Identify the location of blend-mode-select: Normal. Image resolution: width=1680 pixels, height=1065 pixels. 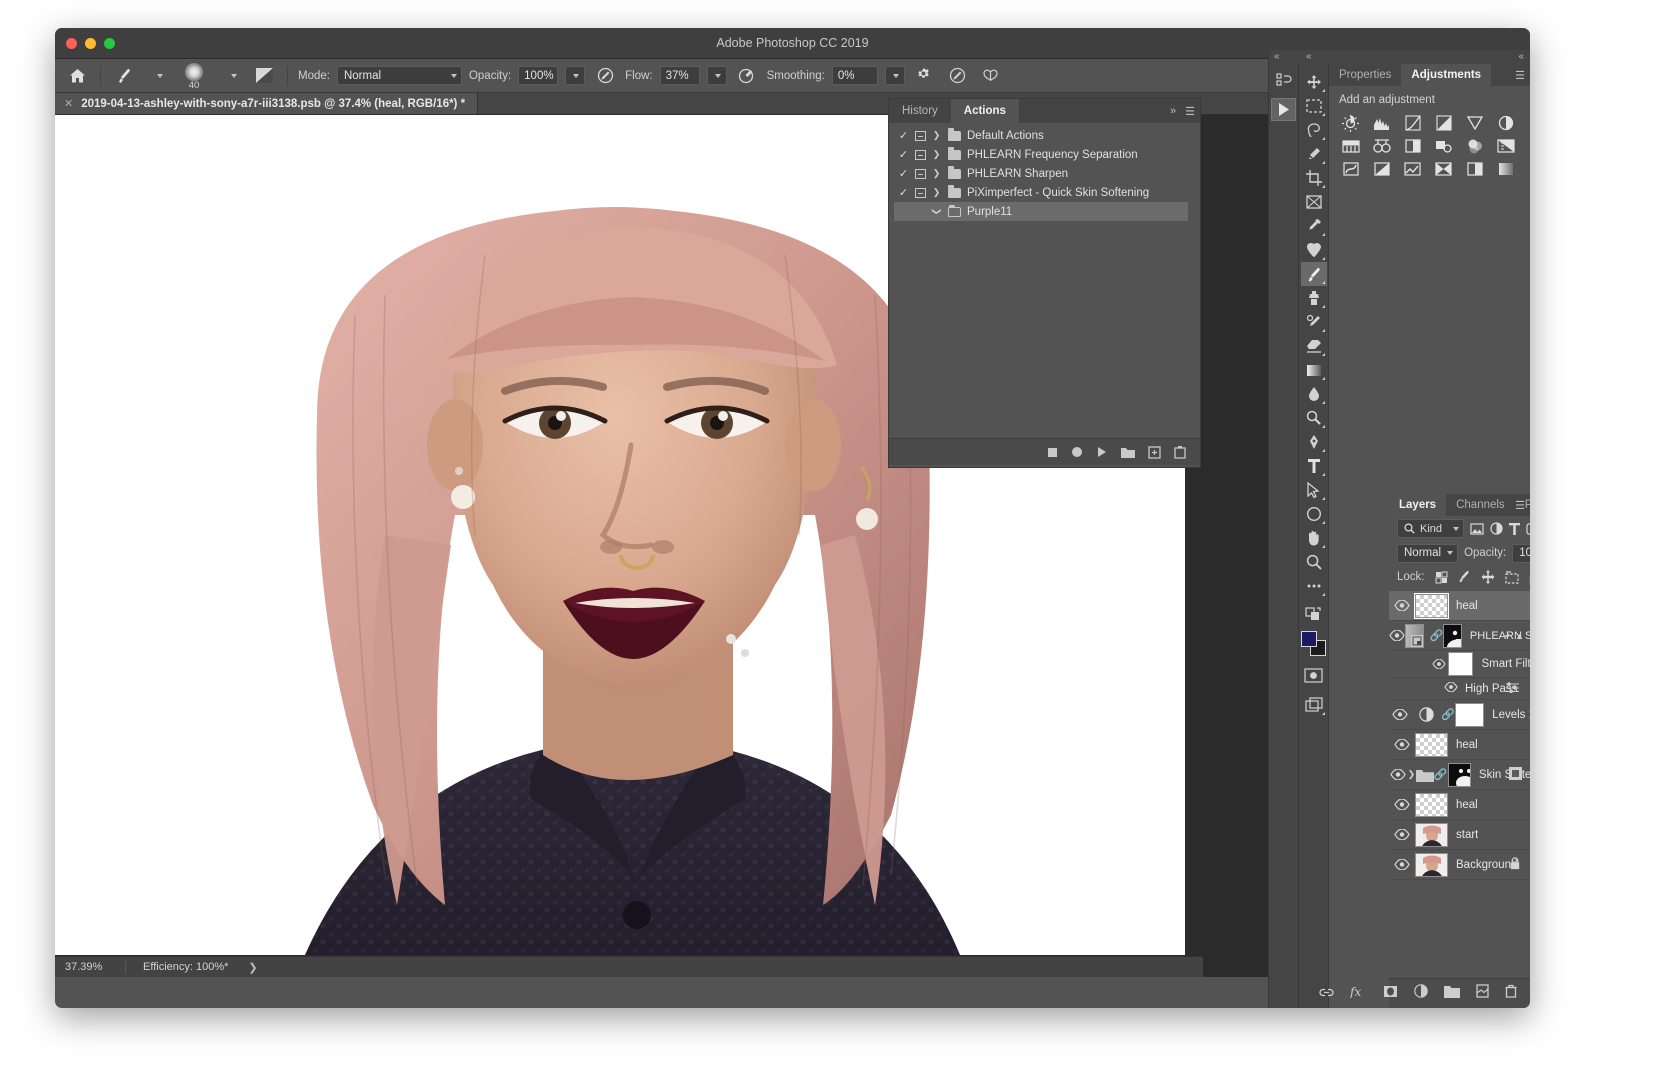
(399, 75).